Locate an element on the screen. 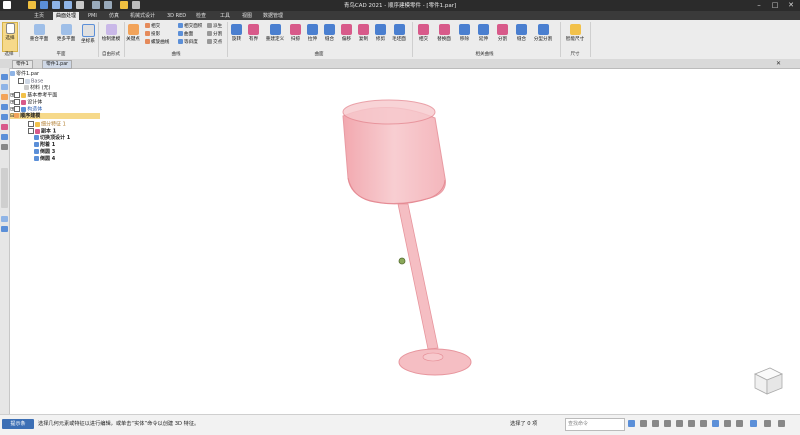 Image resolution: width=800 pixels, height=435 pixels. coincident-plane-button: 重合平面 is located at coordinates (39, 33).